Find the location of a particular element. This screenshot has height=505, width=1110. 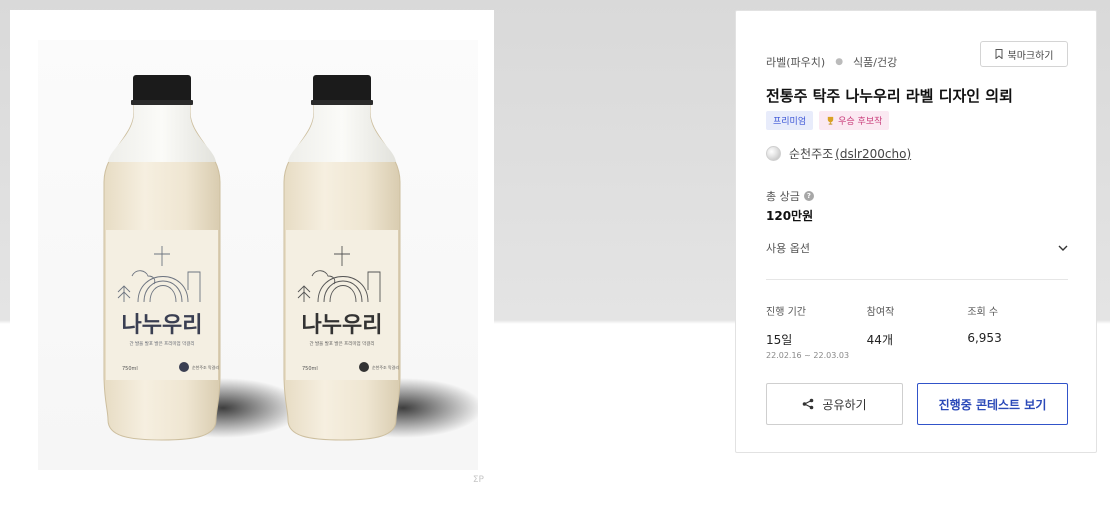

author-name: 순천주조 is located at coordinates (811, 154).